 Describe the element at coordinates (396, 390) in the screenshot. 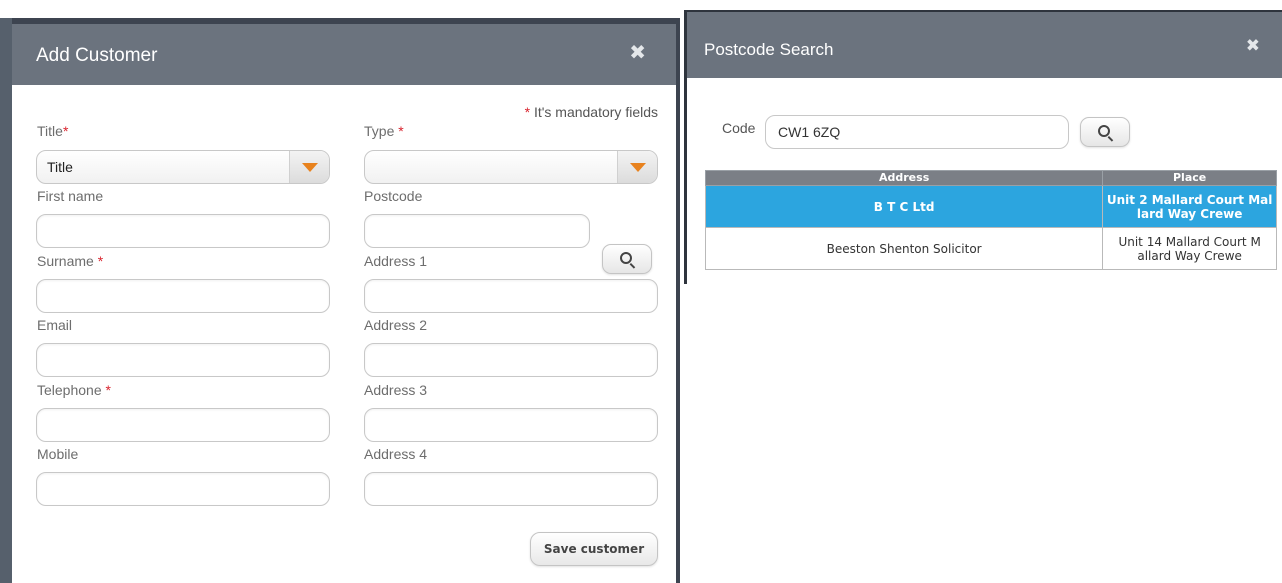

I see `address3-label: Address 3` at that location.